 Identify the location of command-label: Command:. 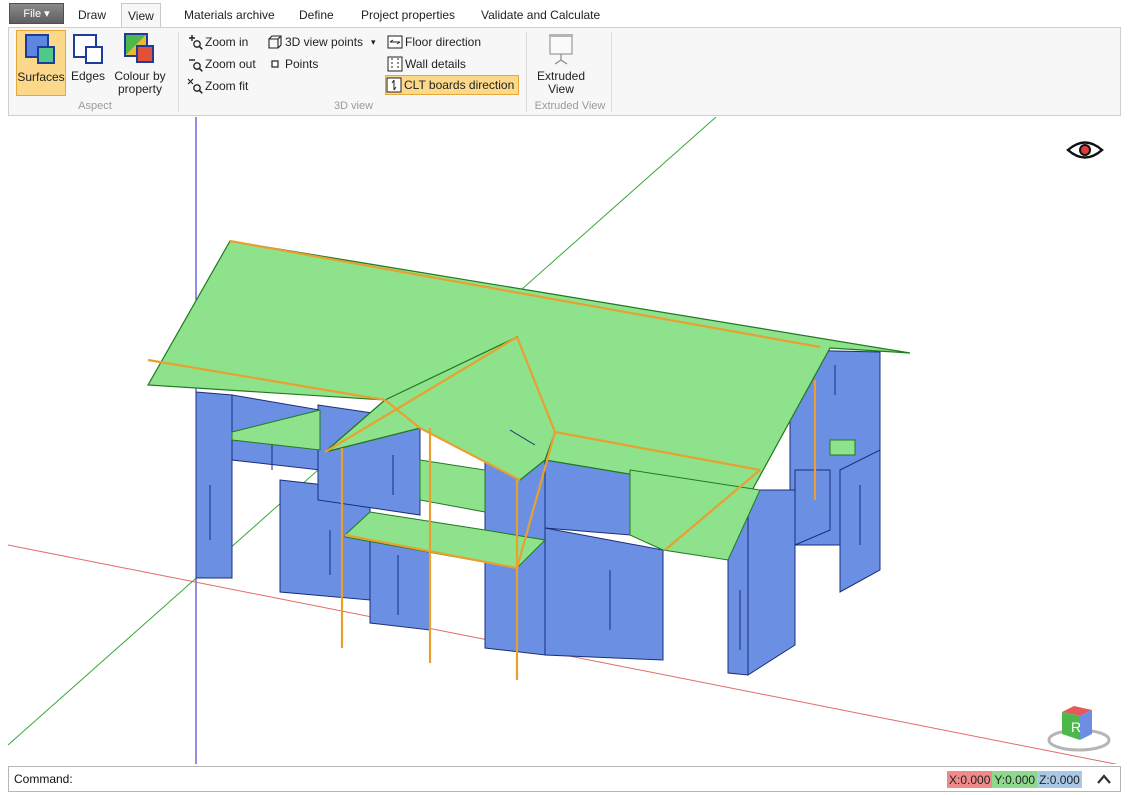
(43, 779).